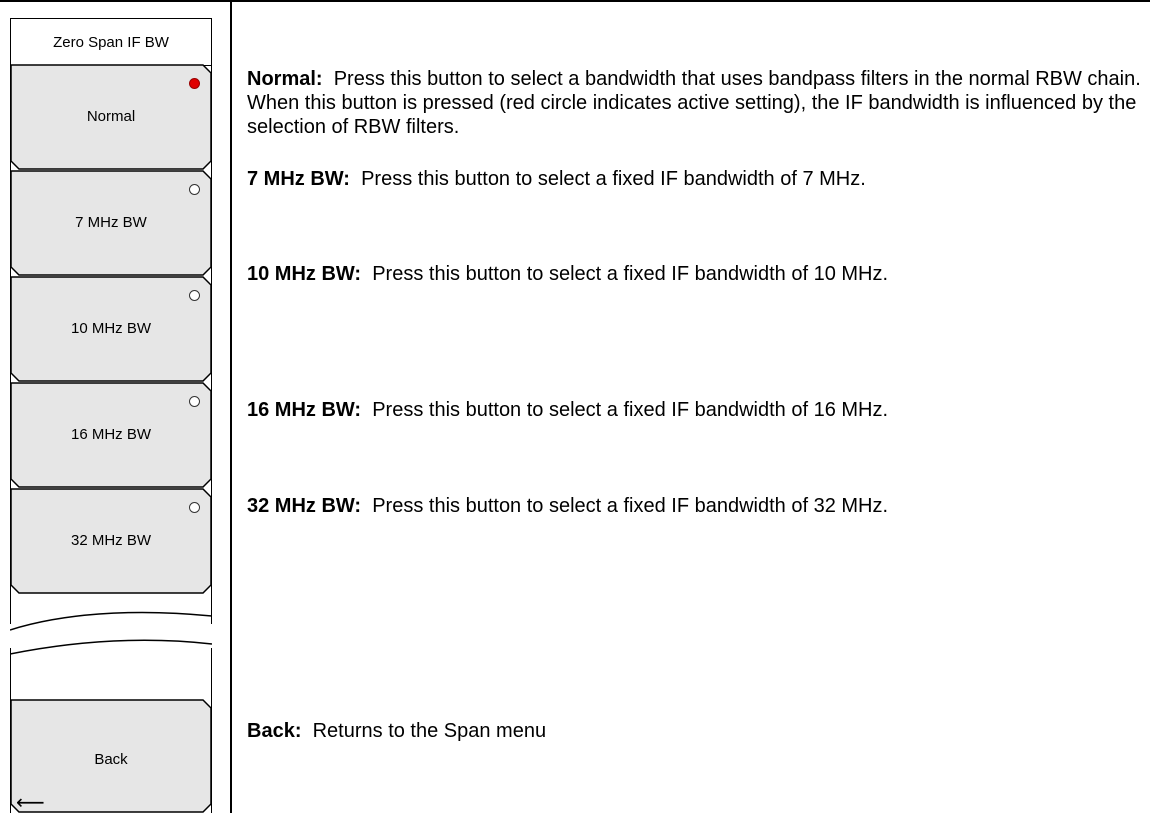 The height and width of the screenshot is (814, 1150). Describe the element at coordinates (304, 506) in the screenshot. I see `description-term: 32 MHz BW:` at that location.